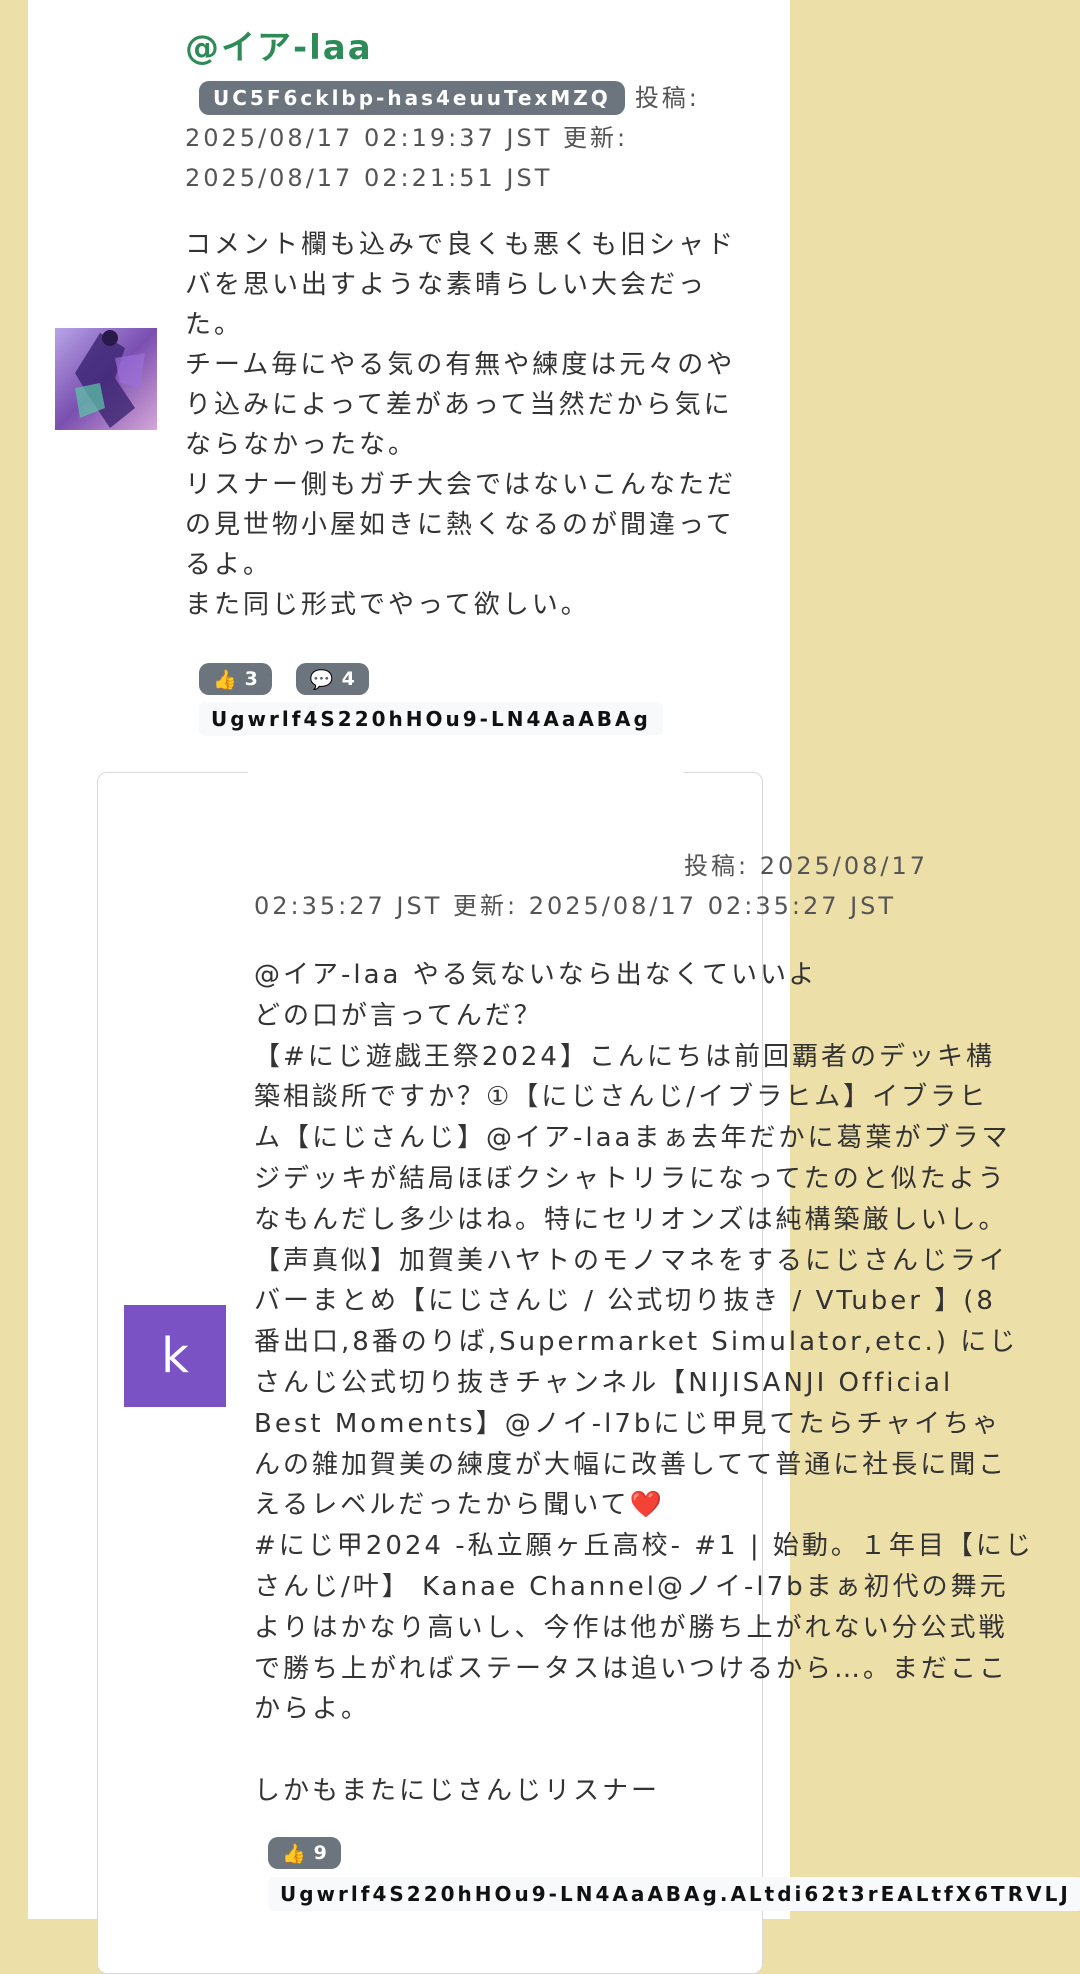  Describe the element at coordinates (348, 679) in the screenshot. I see `reply-count: 4` at that location.